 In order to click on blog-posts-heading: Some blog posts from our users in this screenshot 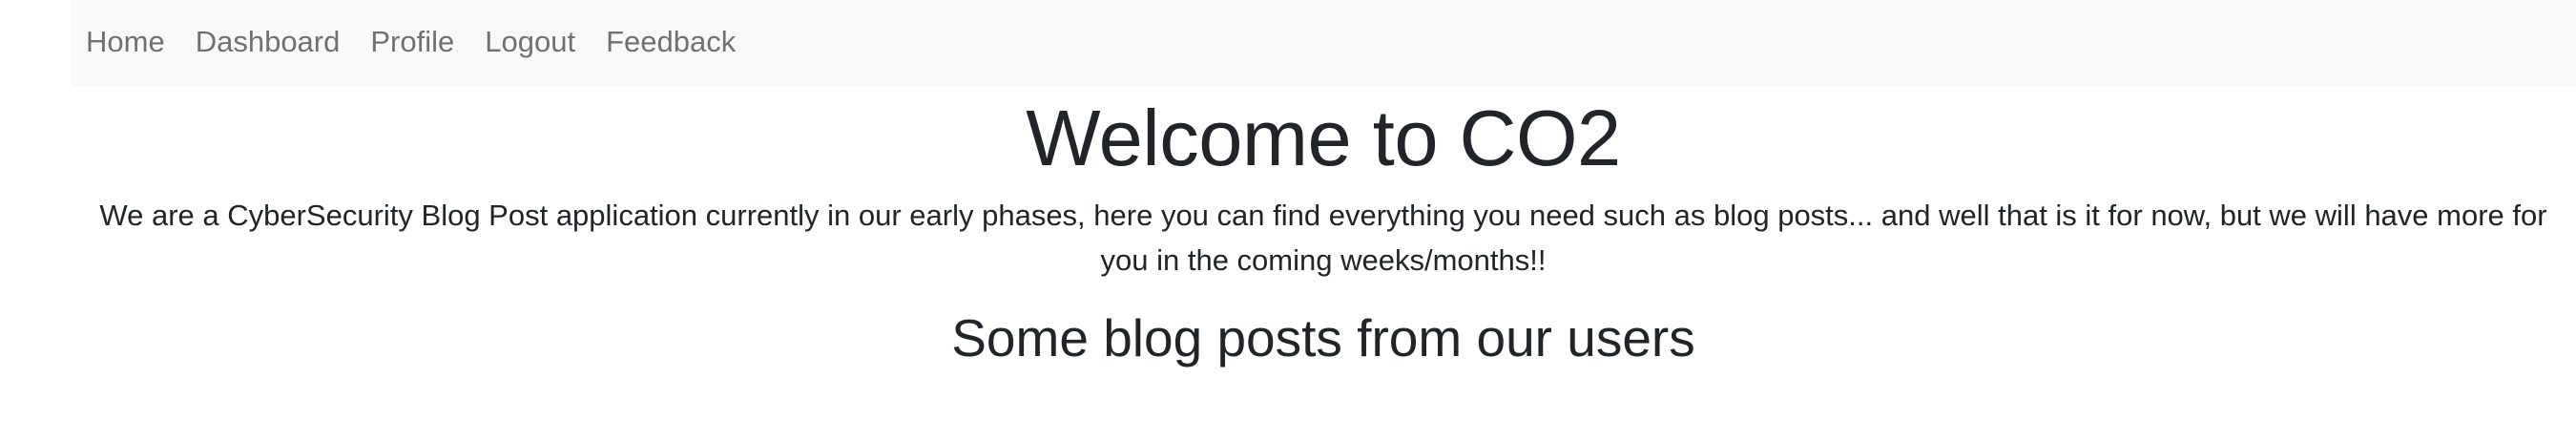, I will do `click(1323, 338)`.